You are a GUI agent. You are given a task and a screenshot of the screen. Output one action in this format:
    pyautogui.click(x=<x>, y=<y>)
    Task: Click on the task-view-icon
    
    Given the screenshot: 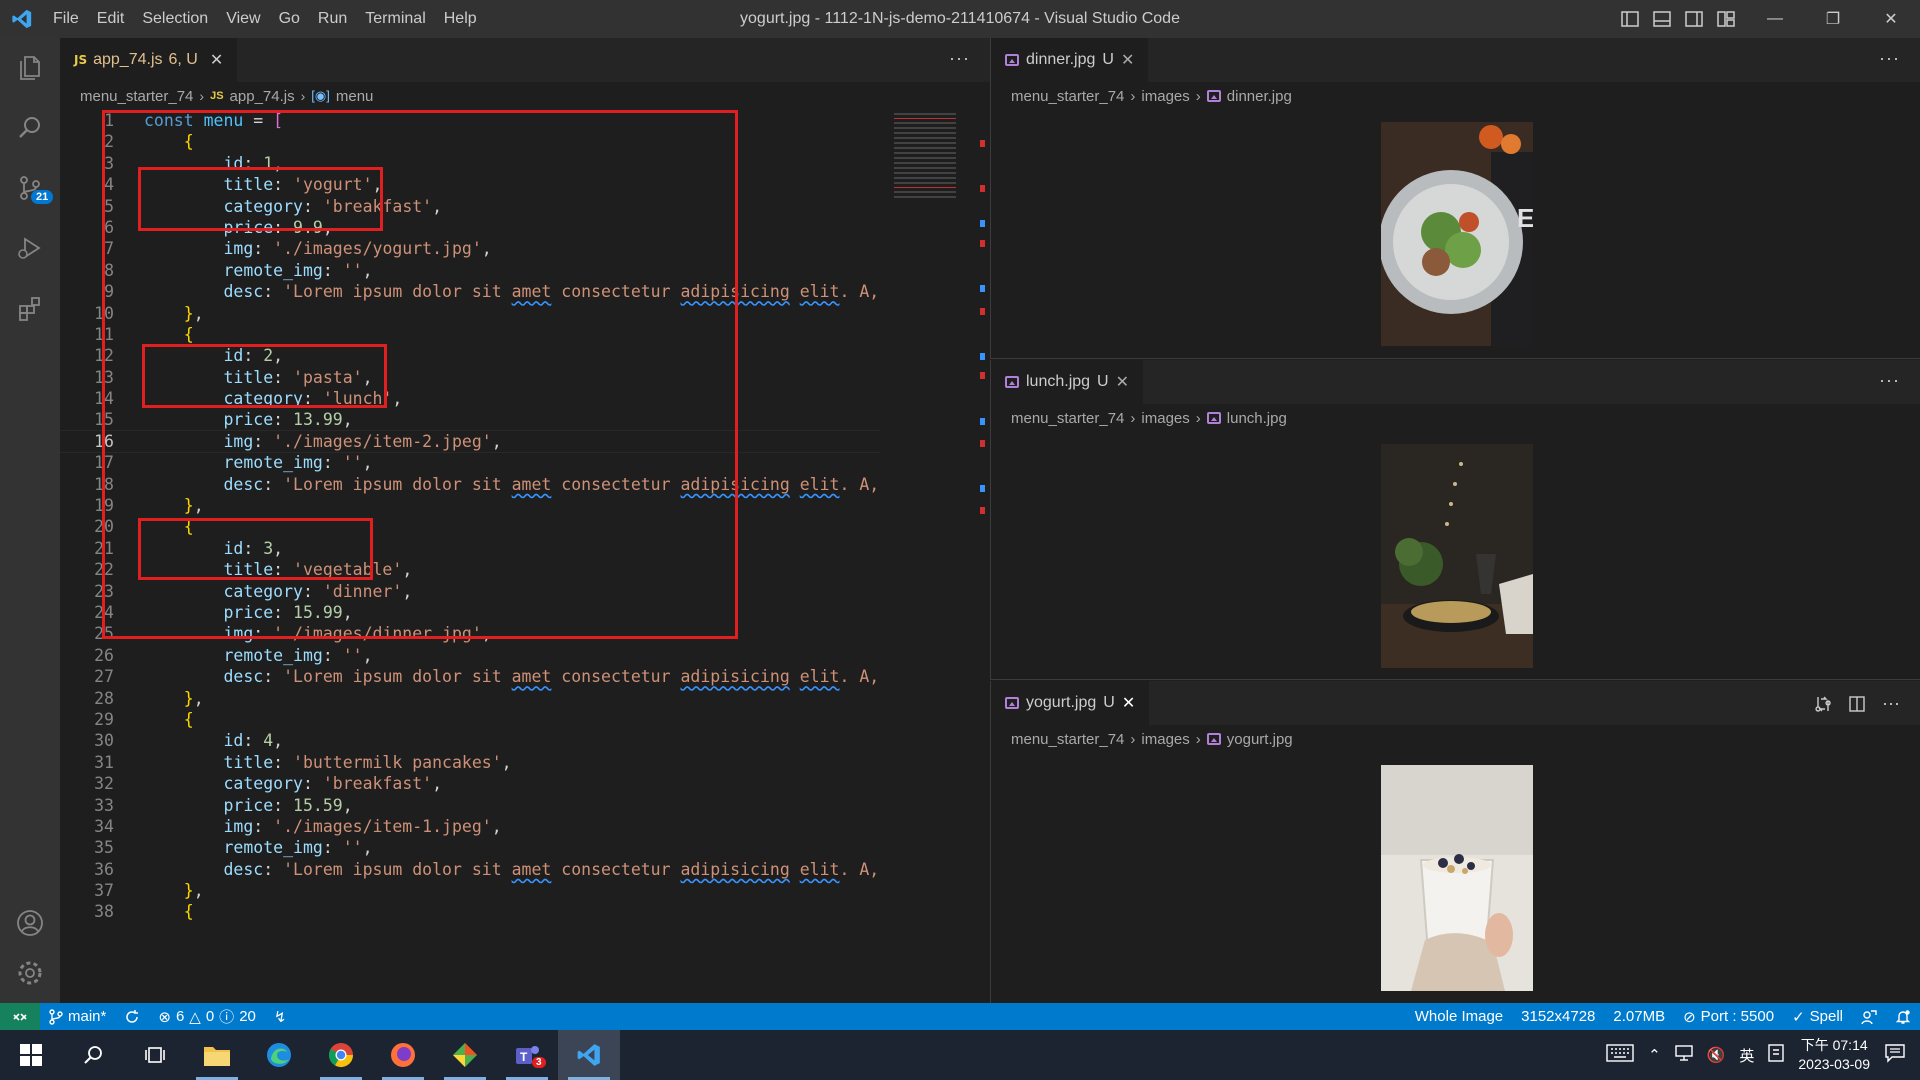 What is the action you would take?
    pyautogui.click(x=155, y=1055)
    